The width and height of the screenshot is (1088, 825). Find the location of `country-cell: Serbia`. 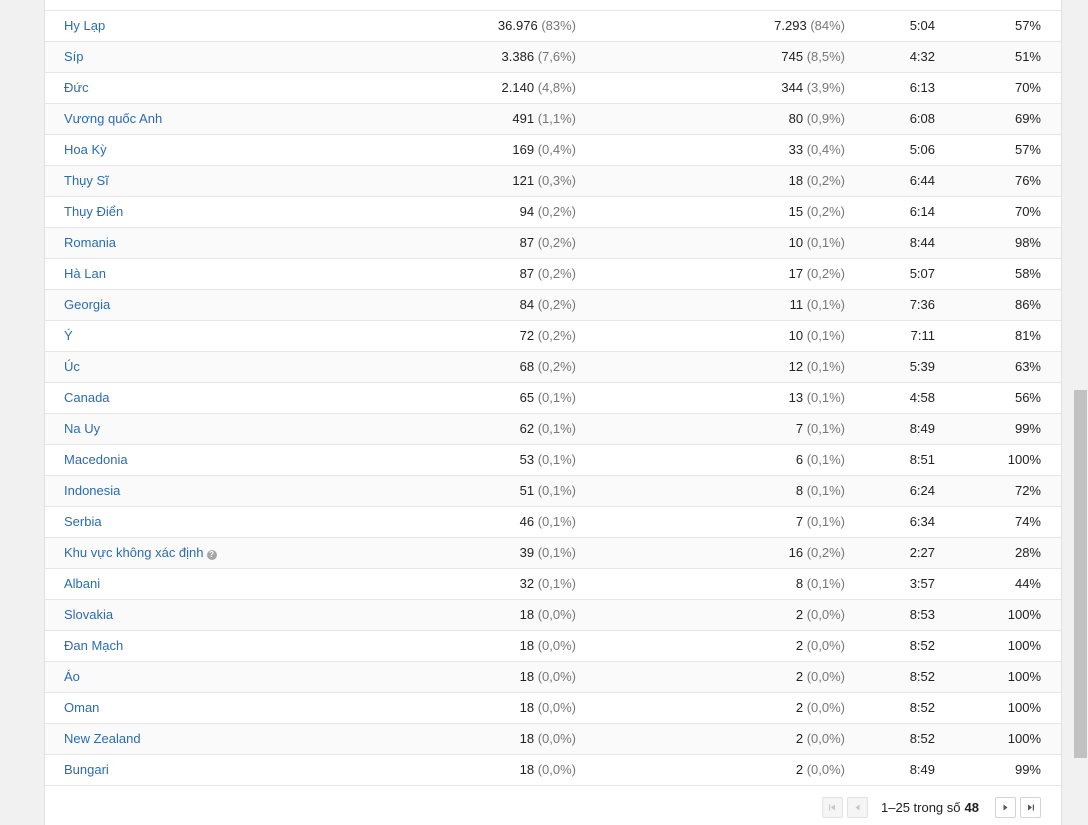

country-cell: Serbia is located at coordinates (83, 522).